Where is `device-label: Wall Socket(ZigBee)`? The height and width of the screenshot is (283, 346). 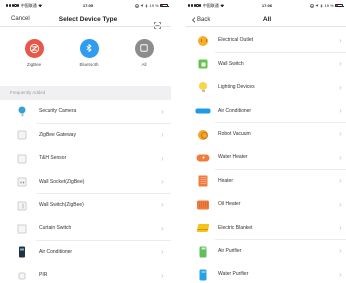 device-label: Wall Socket(ZigBee) is located at coordinates (62, 181).